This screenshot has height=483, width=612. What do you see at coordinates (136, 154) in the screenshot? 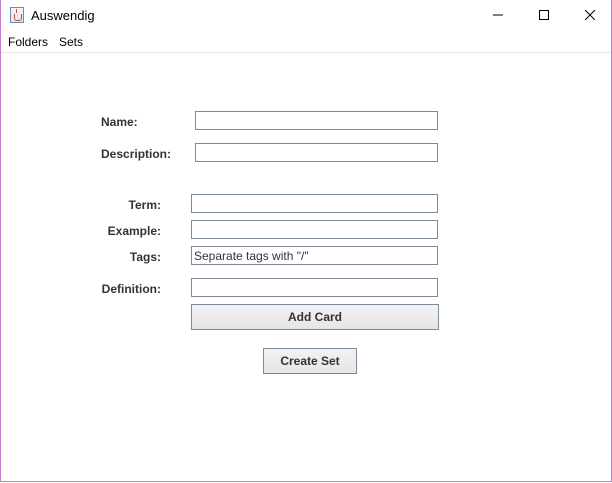
I see `description-label: Description:` at bounding box center [136, 154].